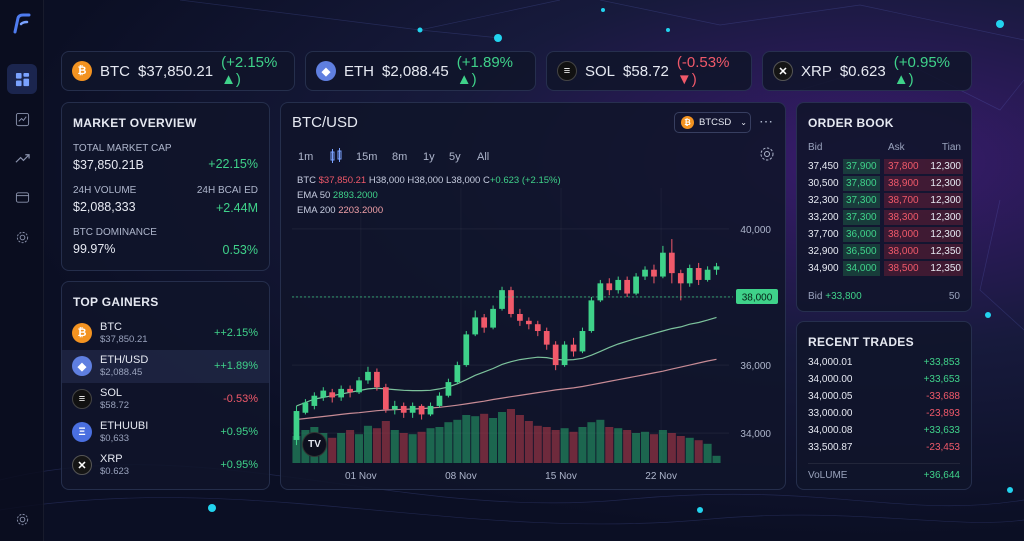 This screenshot has height=541, width=1024. What do you see at coordinates (883, 147) in the screenshot?
I see `order-book-header: Bid Ask Tian` at bounding box center [883, 147].